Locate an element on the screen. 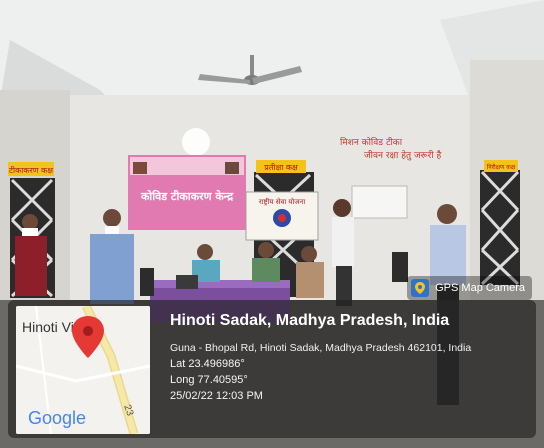 The image size is (544, 448). right-door is located at coordinates (500, 228).